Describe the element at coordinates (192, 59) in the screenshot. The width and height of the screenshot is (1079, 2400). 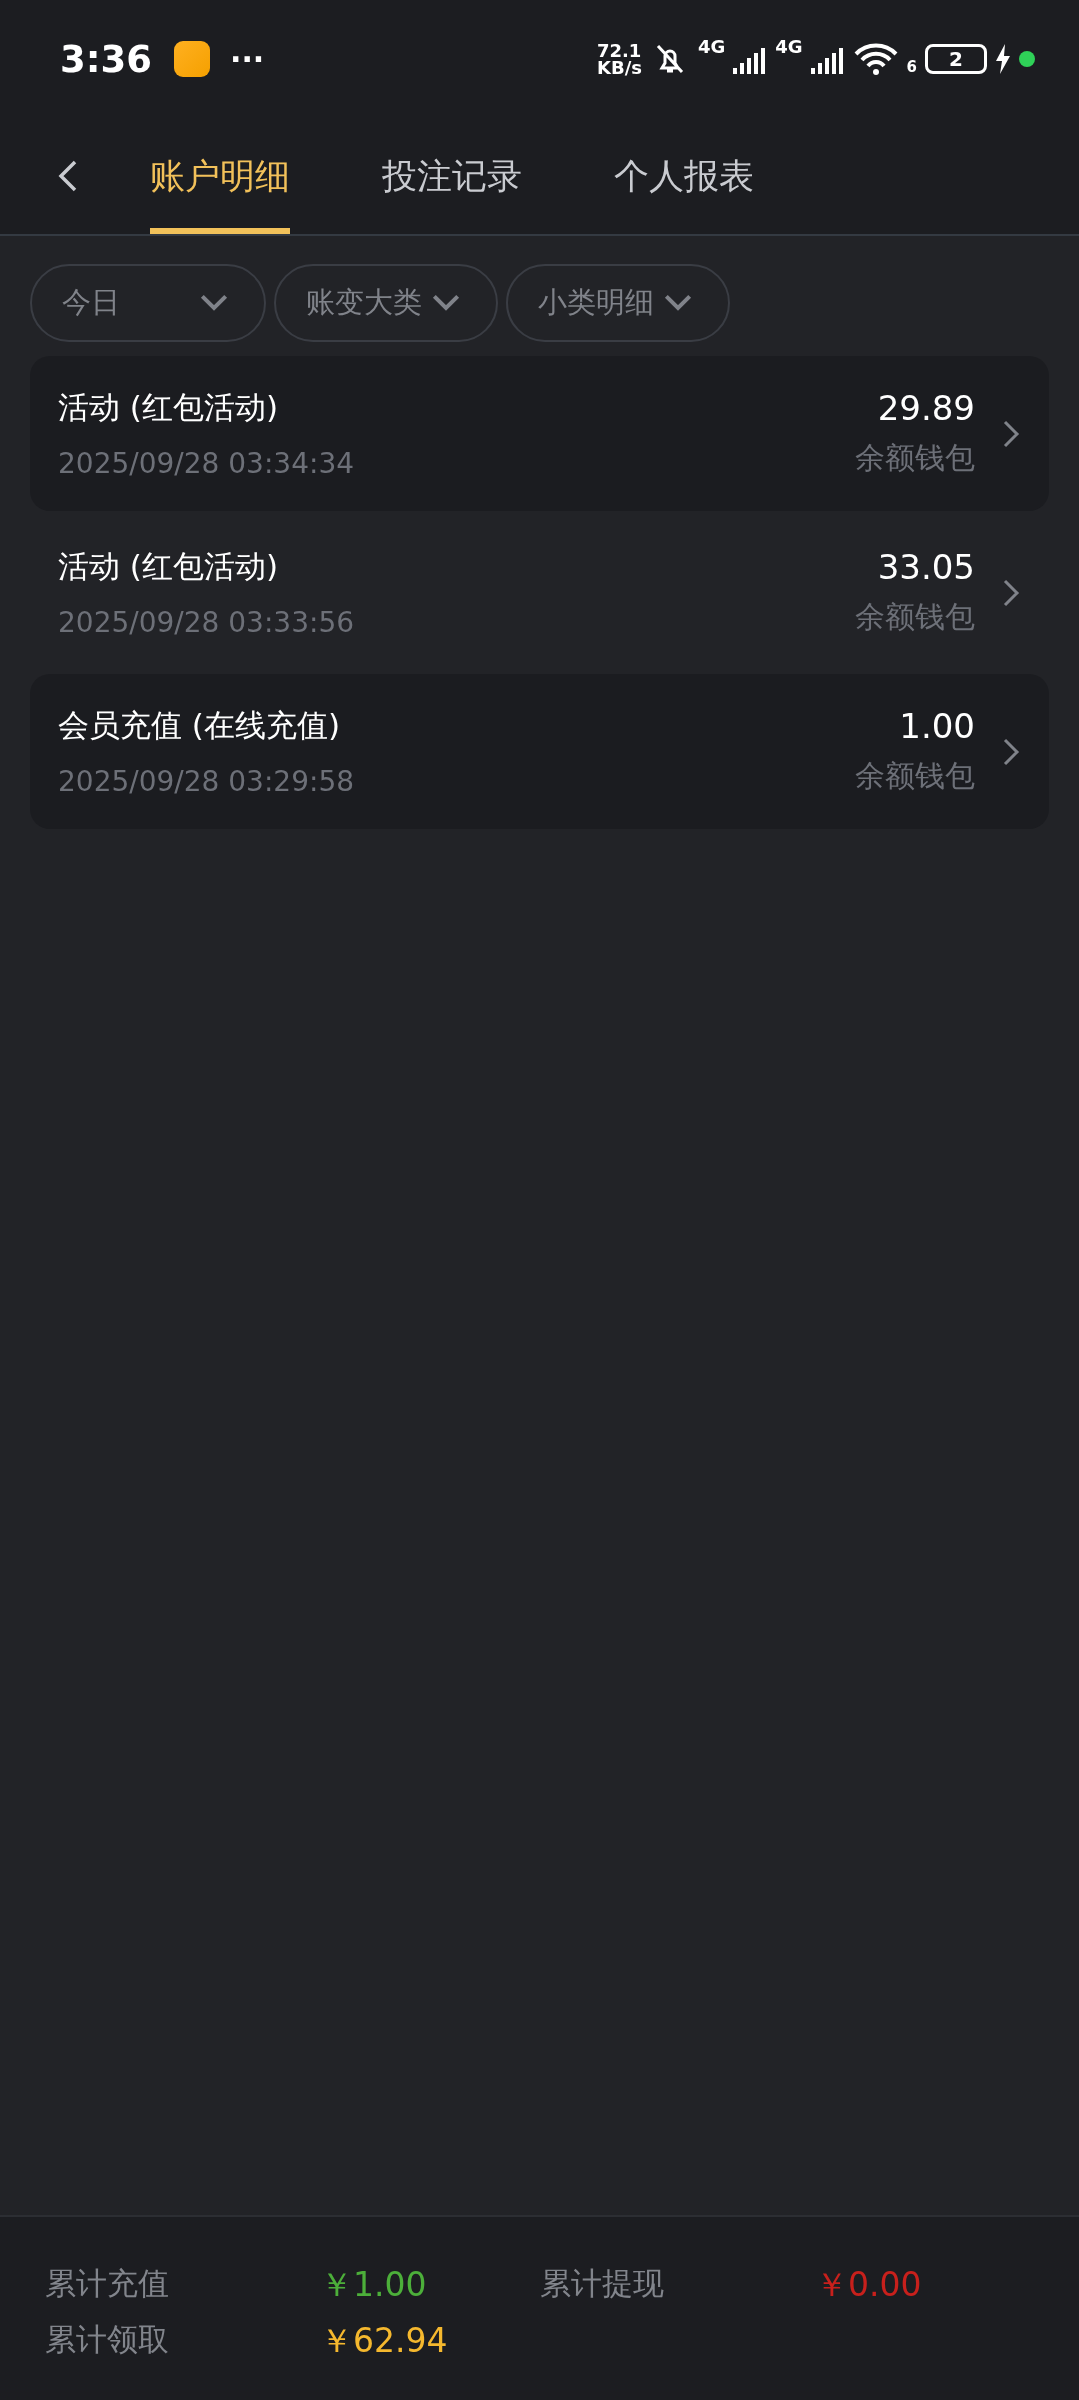
I see `app-notification-icon` at that location.